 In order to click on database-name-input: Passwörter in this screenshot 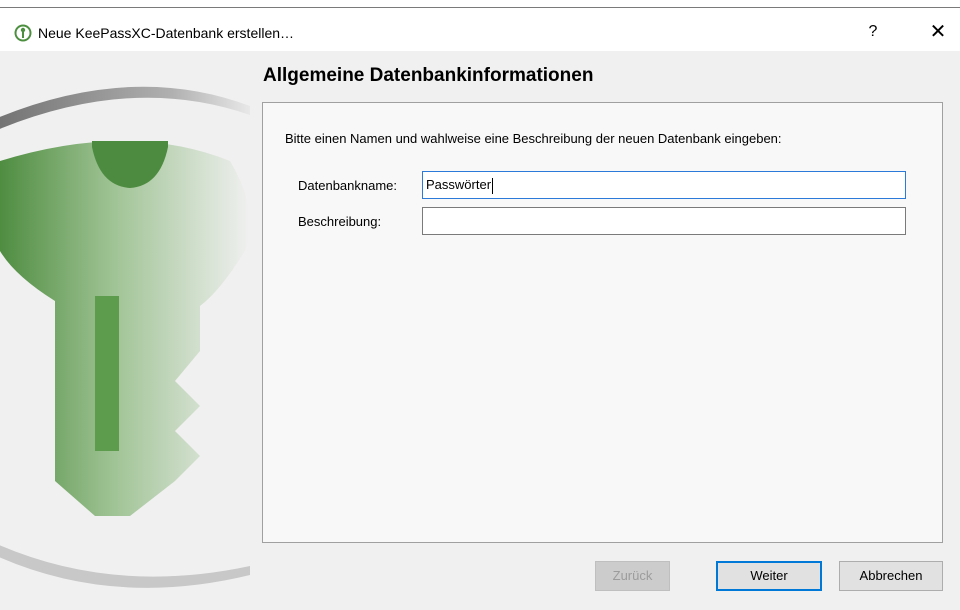, I will do `click(664, 185)`.